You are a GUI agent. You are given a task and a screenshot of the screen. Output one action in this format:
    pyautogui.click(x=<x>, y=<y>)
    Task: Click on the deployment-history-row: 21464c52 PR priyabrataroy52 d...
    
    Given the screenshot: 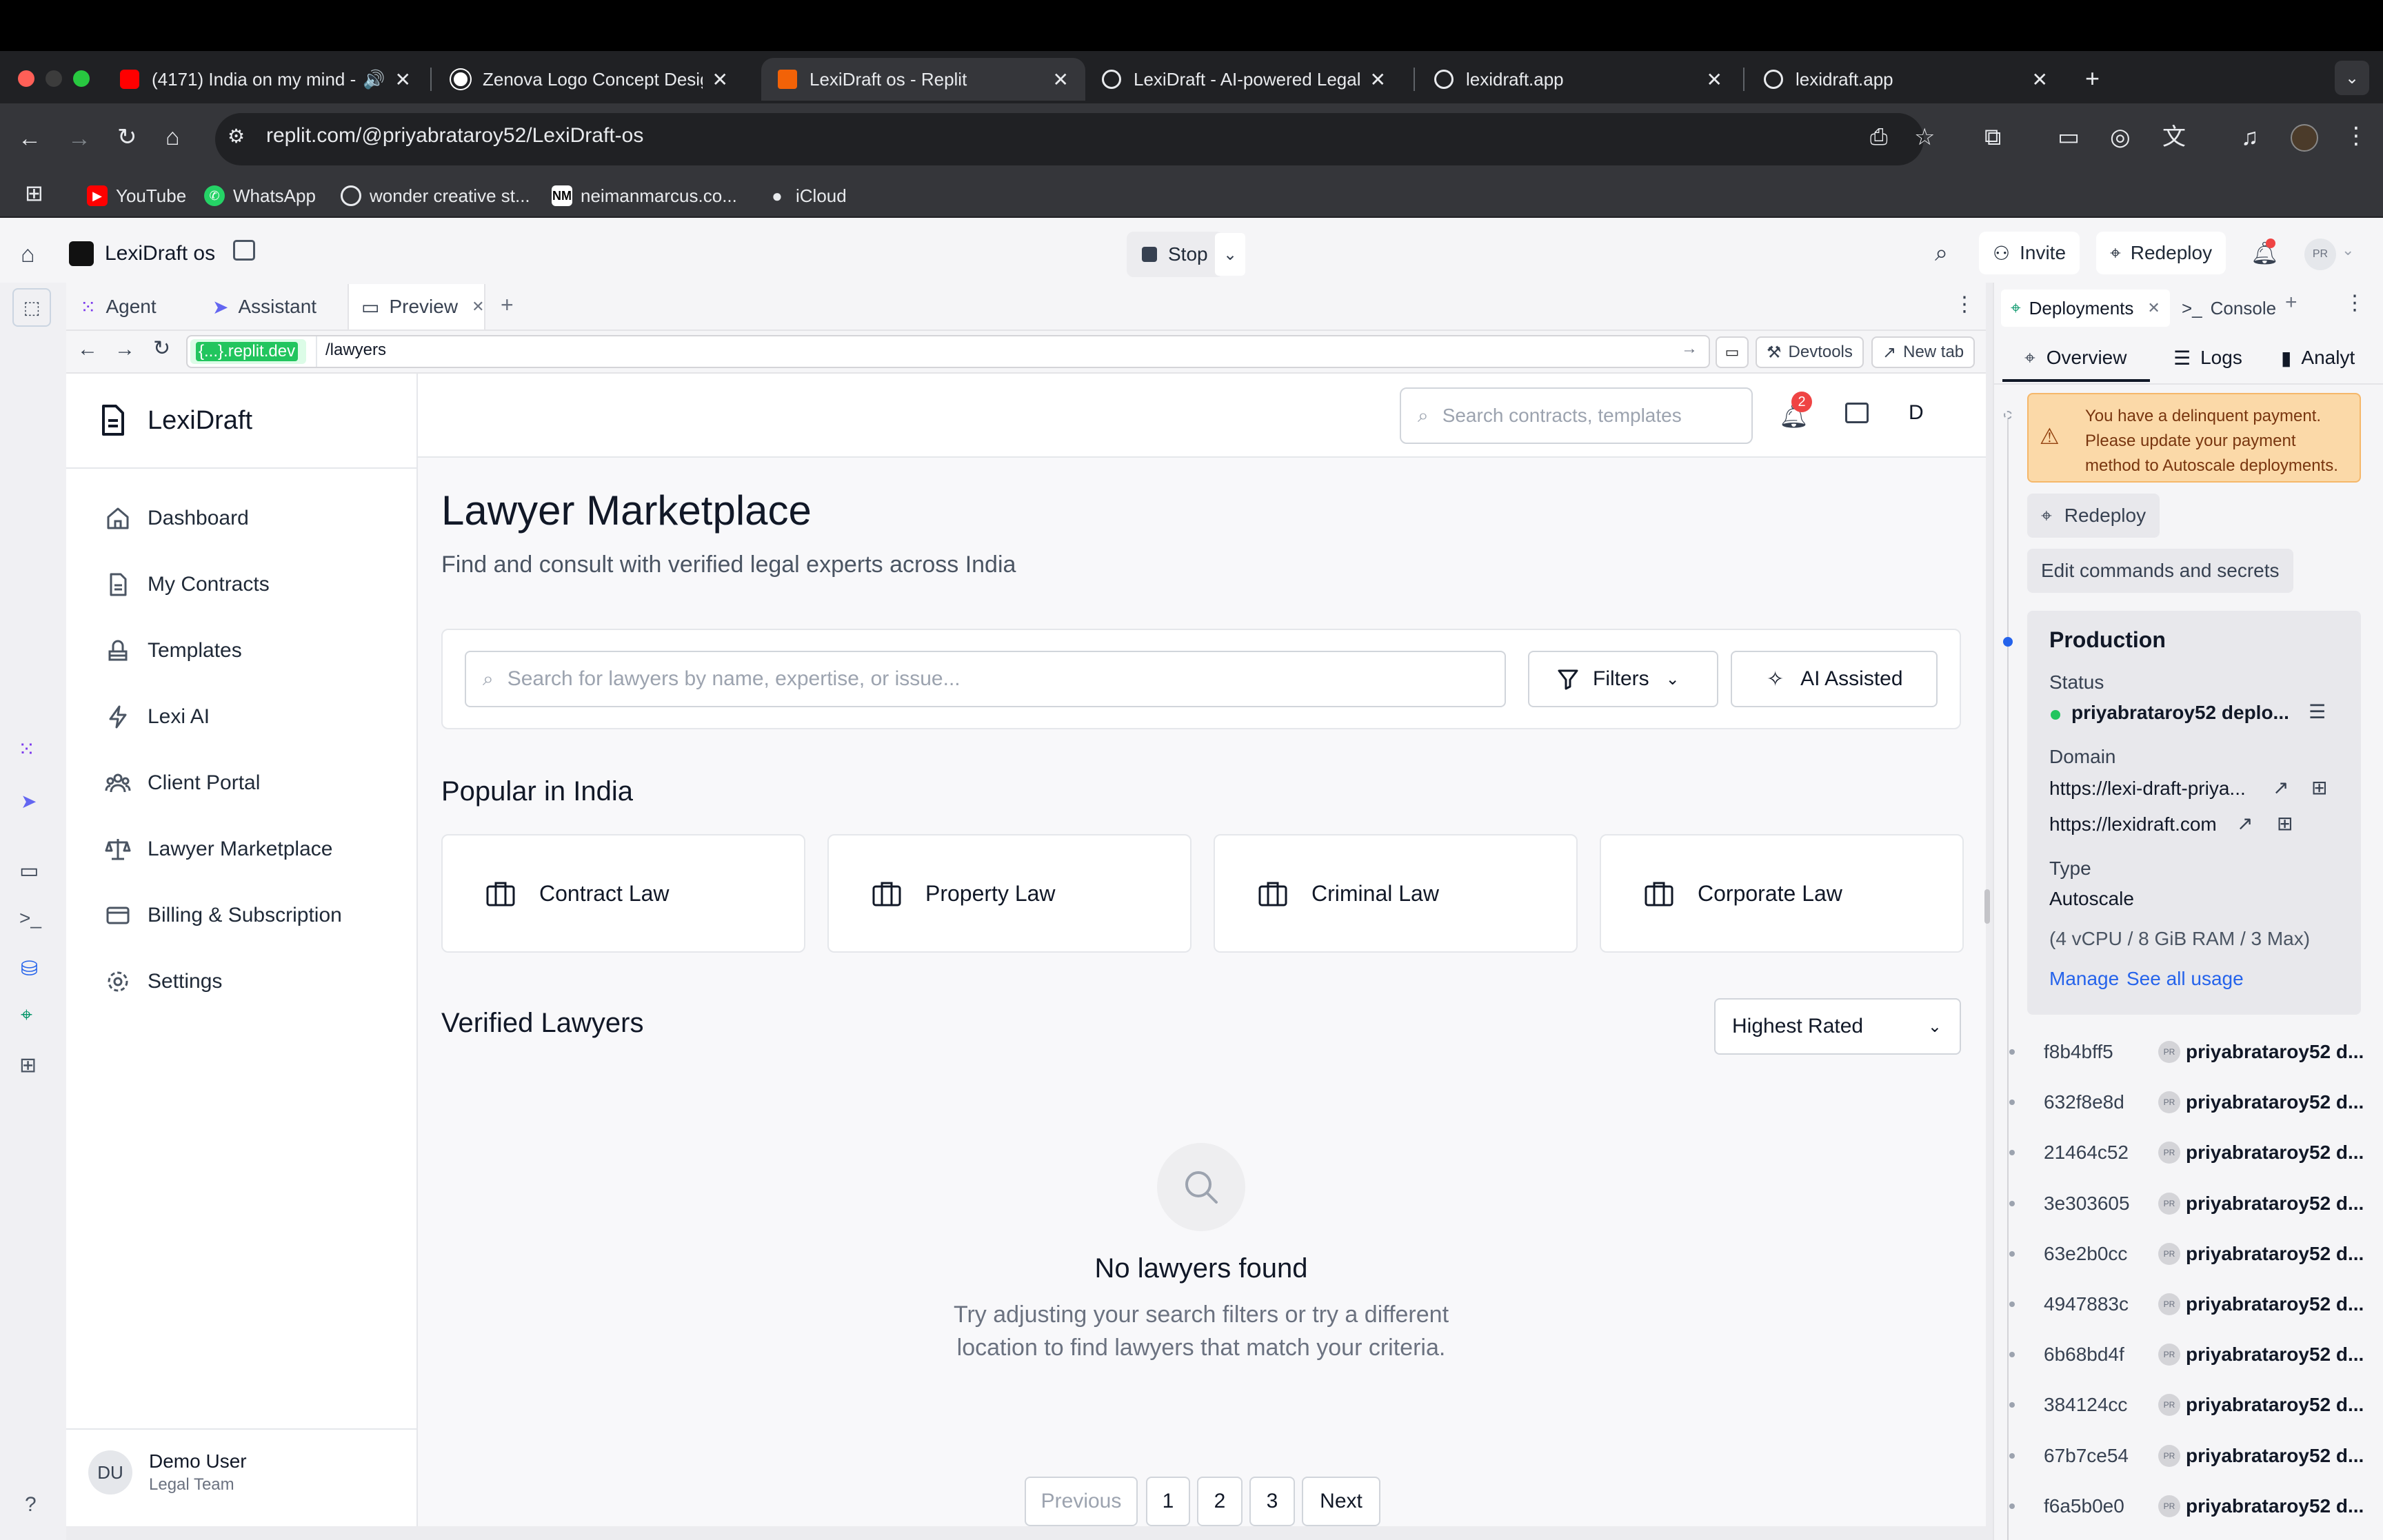 What is the action you would take?
    pyautogui.click(x=2188, y=1153)
    